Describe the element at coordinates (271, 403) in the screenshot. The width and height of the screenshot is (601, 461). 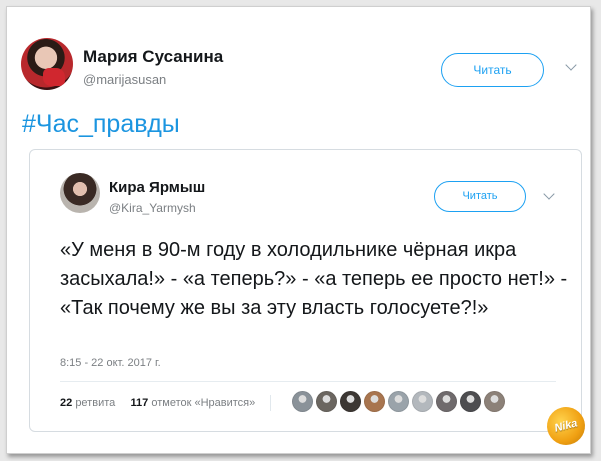
I see `stats-separator` at that location.